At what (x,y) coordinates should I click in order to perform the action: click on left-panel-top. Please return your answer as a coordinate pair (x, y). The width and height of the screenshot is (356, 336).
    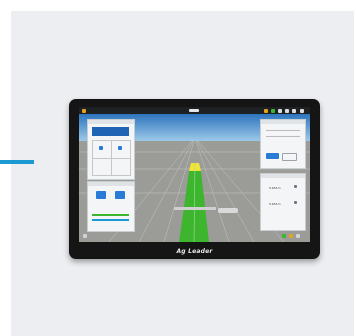
    Looking at the image, I should click on (111, 149).